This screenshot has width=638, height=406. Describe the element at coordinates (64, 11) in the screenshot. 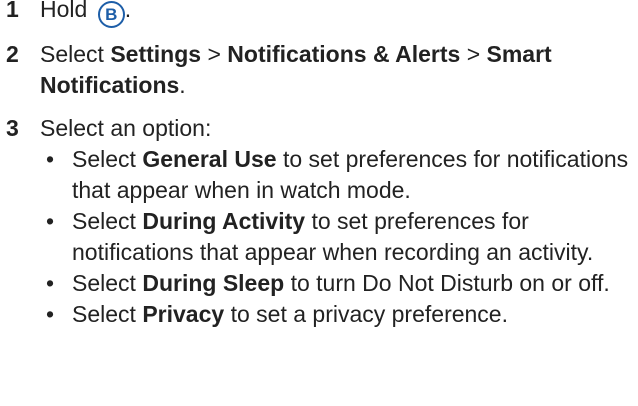

I see `step-text: Hold` at that location.